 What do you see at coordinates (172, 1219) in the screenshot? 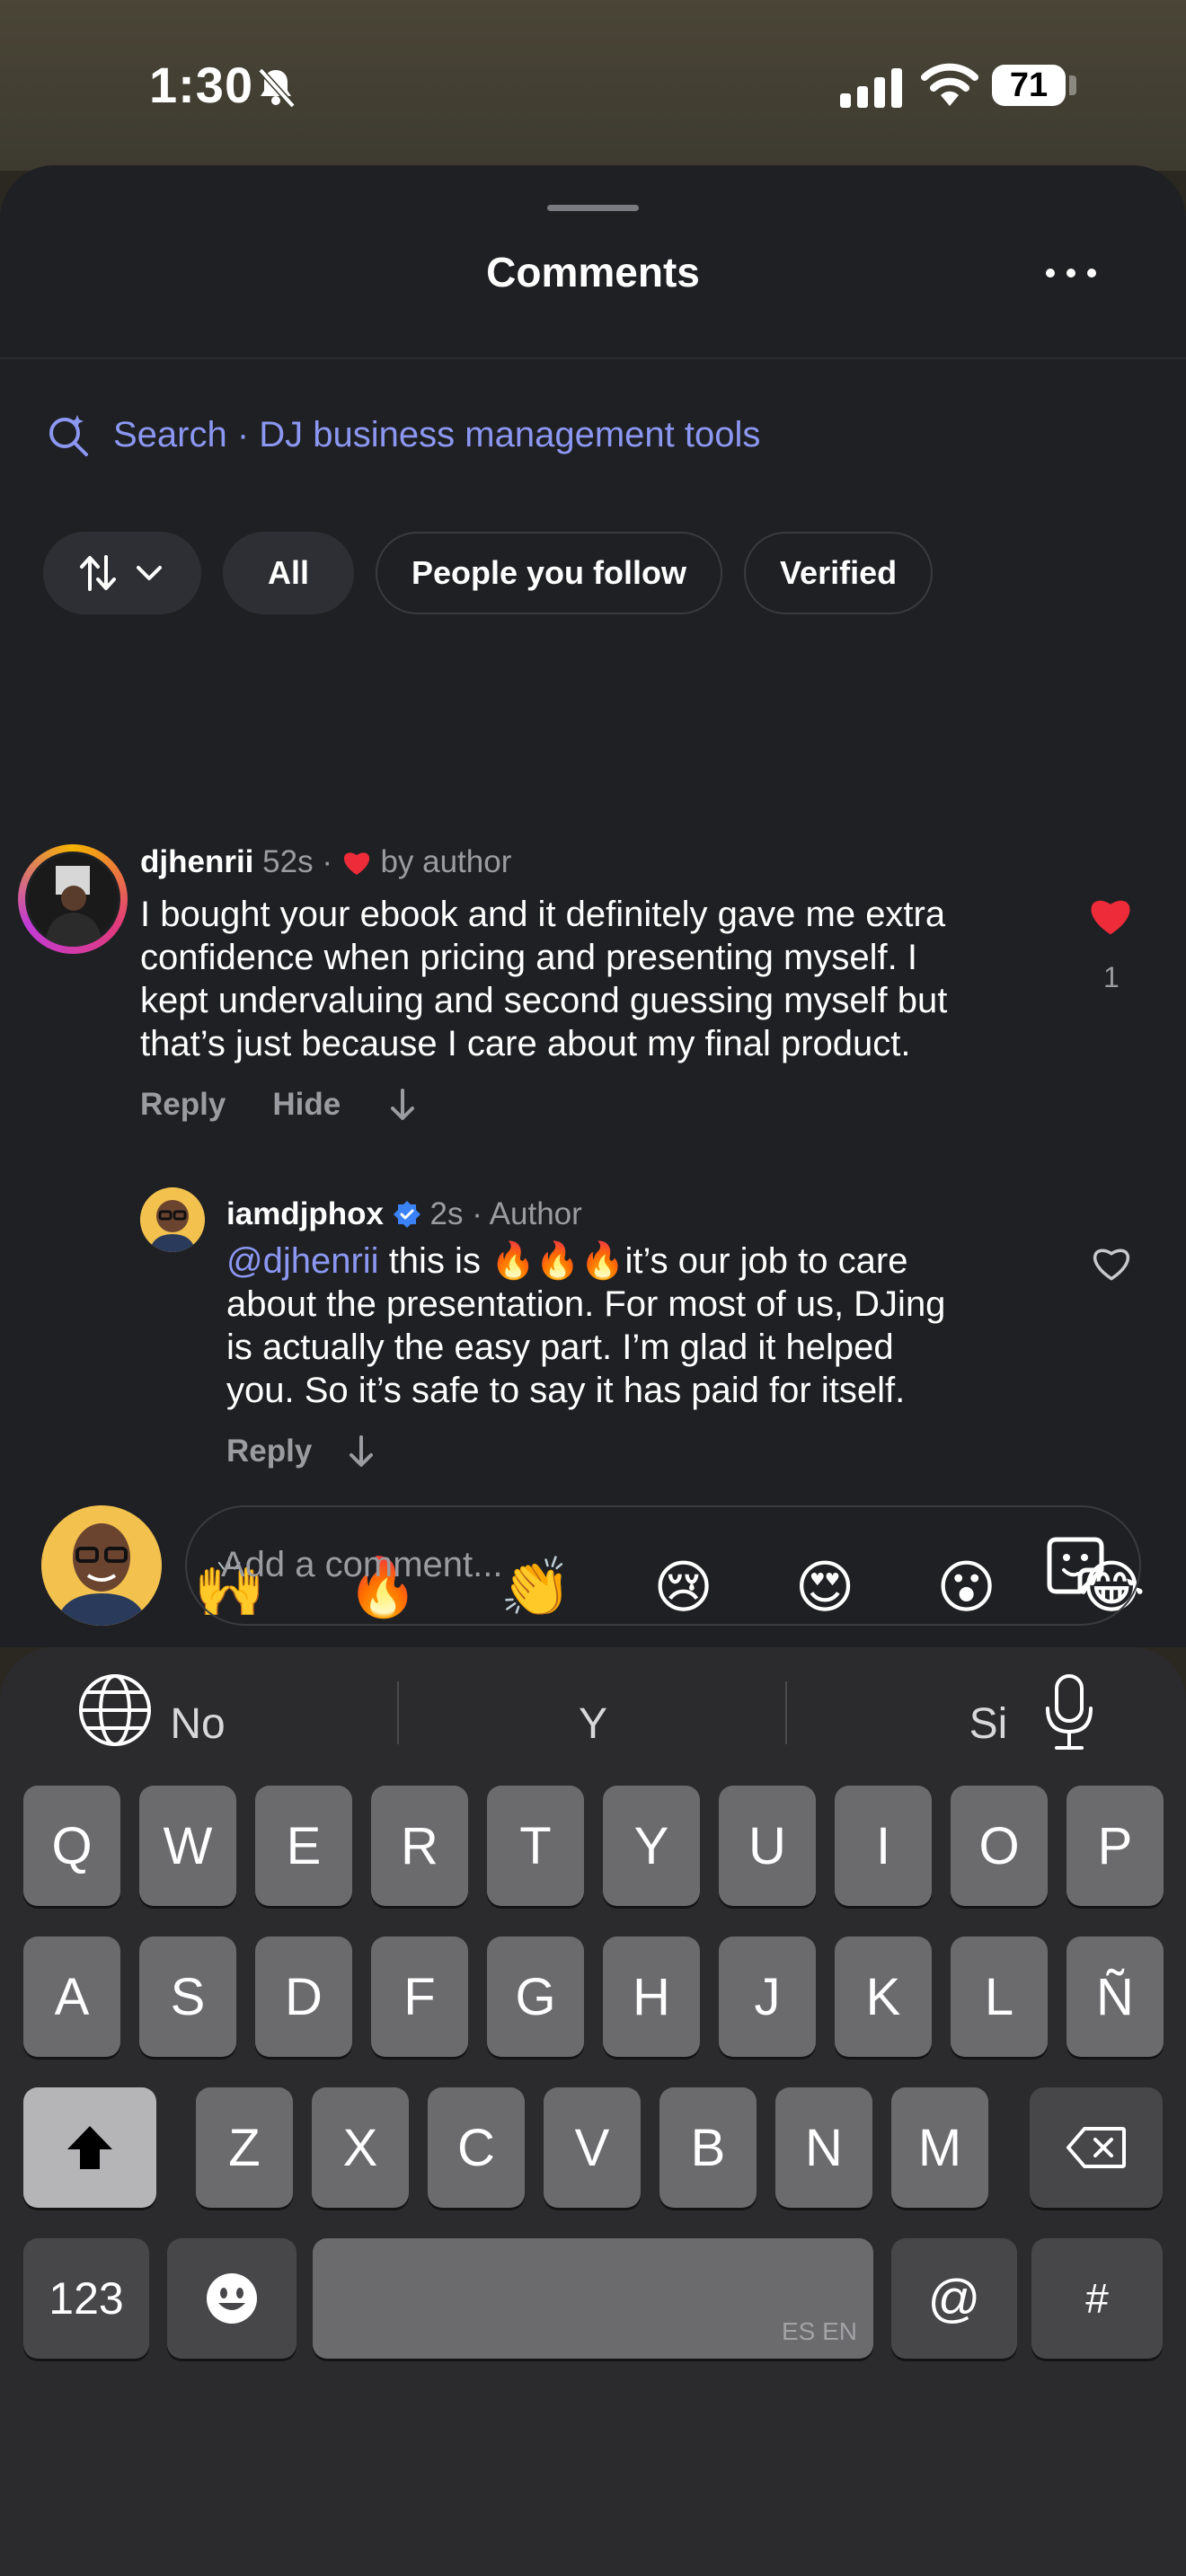
I see `avatar` at bounding box center [172, 1219].